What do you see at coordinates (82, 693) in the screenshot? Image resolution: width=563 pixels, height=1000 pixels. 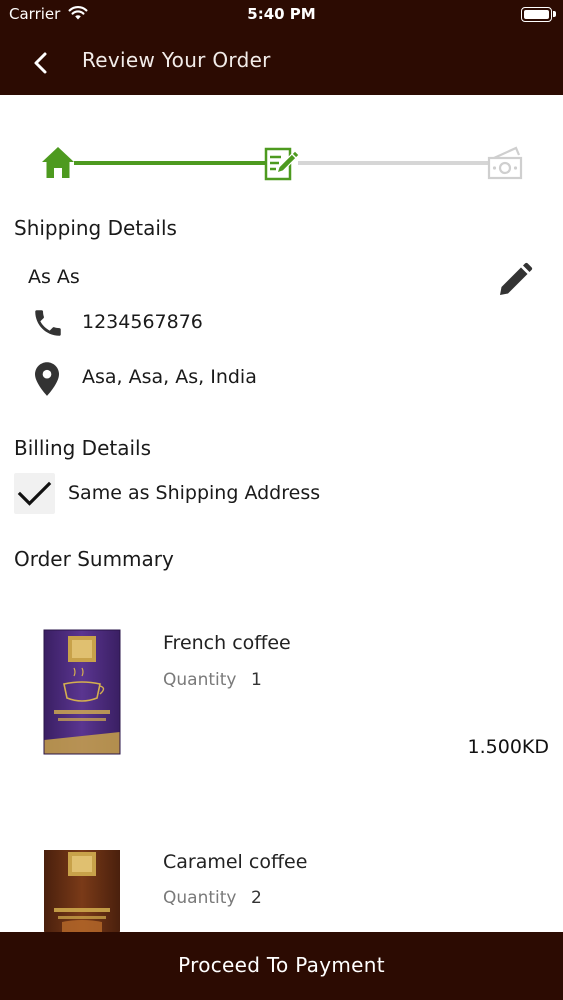 I see `product-image-french-coffee` at bounding box center [82, 693].